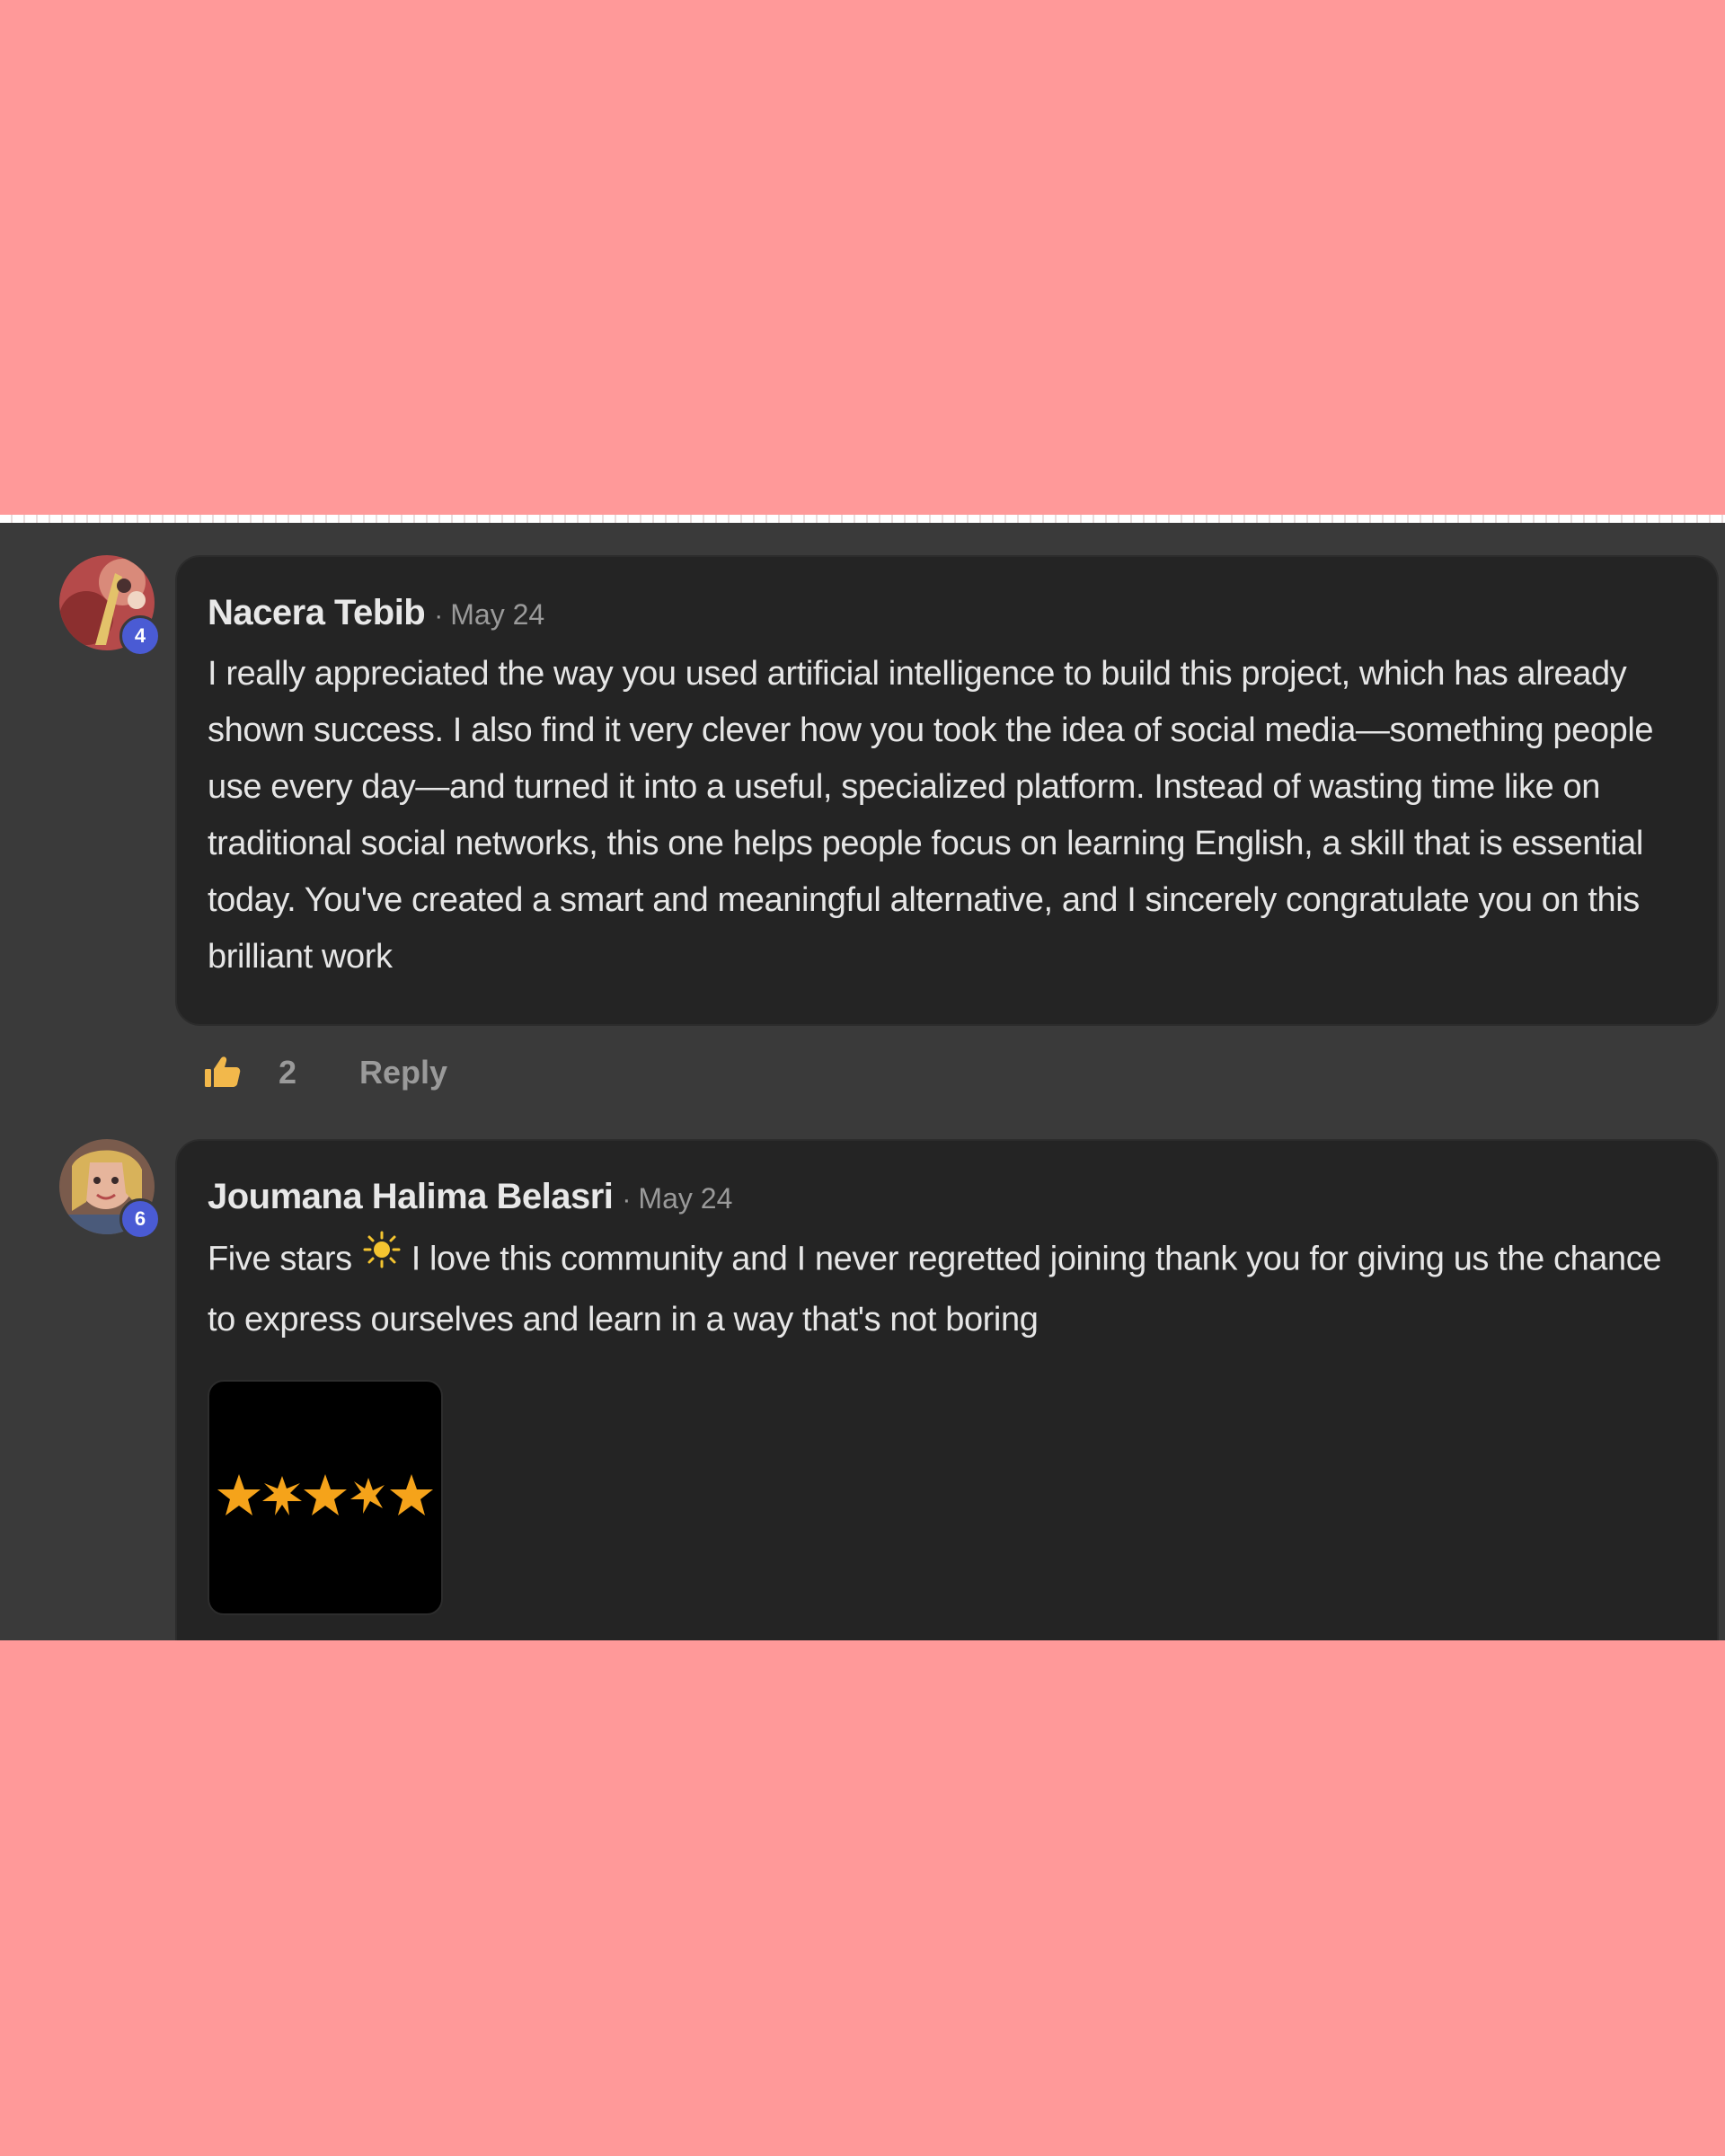  I want to click on image-attachment, so click(325, 1498).